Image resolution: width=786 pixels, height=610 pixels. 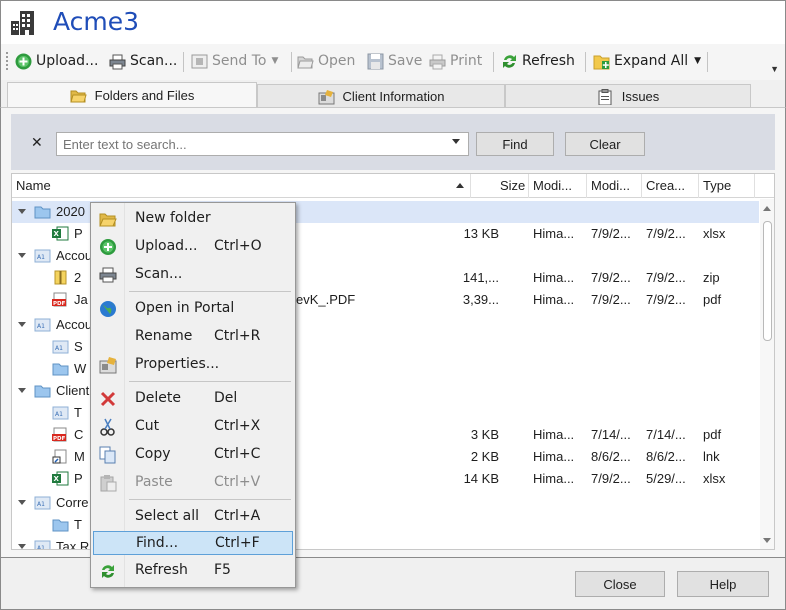 What do you see at coordinates (393, 96) in the screenshot?
I see `tab-label: Client Information` at bounding box center [393, 96].